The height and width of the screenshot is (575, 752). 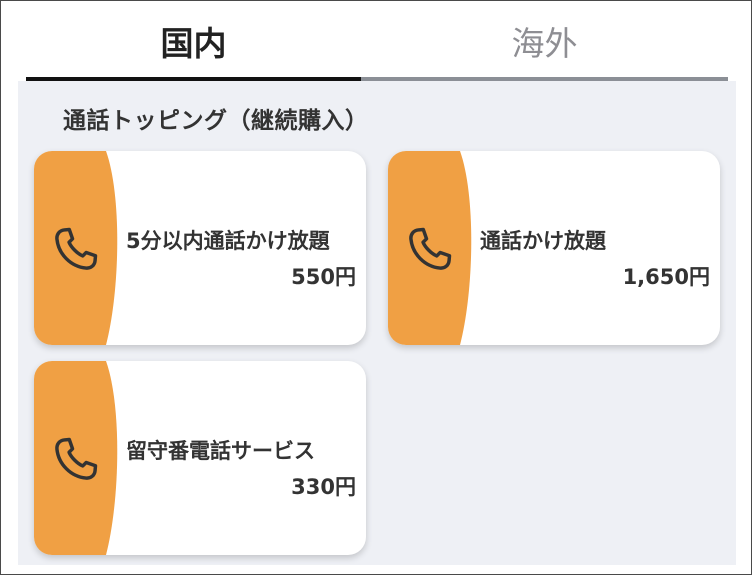 What do you see at coordinates (323, 487) in the screenshot?
I see `topping-price: 330円` at bounding box center [323, 487].